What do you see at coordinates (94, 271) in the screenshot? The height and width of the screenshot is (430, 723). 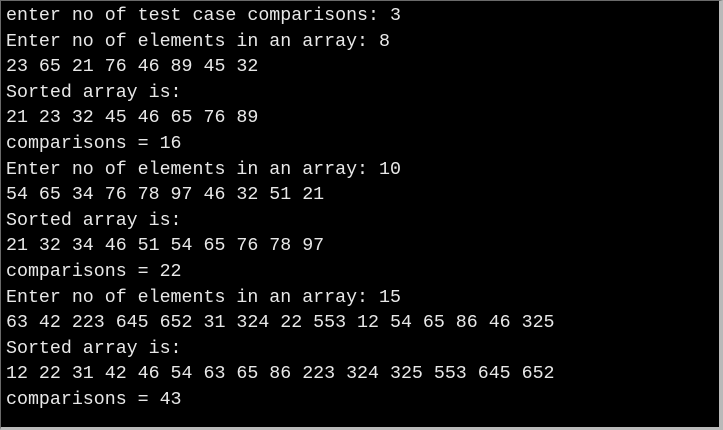 I see `output-line-comparisons-2: comparisons = 22` at bounding box center [94, 271].